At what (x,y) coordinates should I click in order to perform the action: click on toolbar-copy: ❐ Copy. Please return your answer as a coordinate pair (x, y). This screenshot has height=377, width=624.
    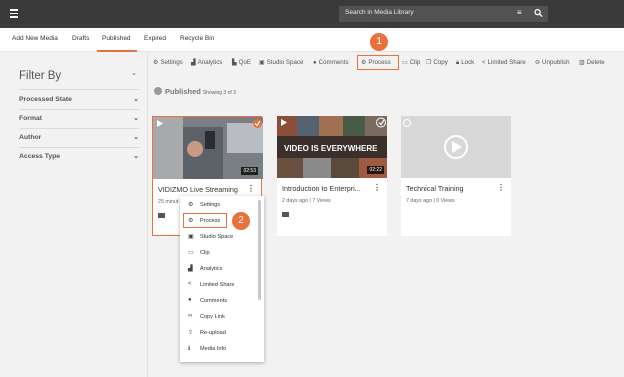
    Looking at the image, I should click on (437, 62).